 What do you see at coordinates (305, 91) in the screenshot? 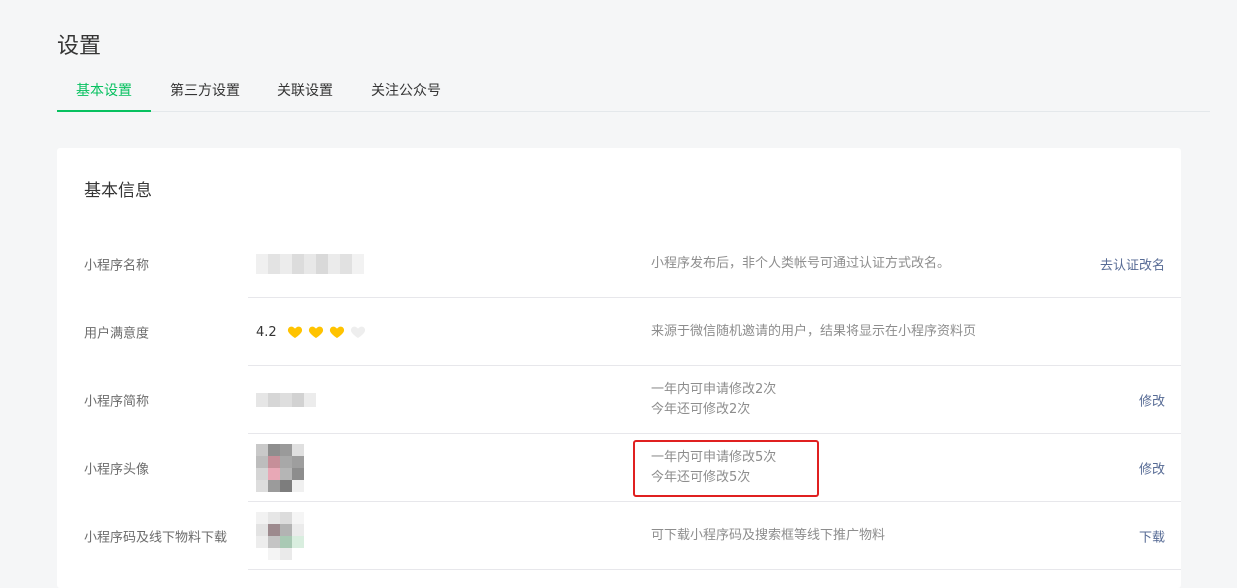
I see `tab-association-settings: 关联设置` at bounding box center [305, 91].